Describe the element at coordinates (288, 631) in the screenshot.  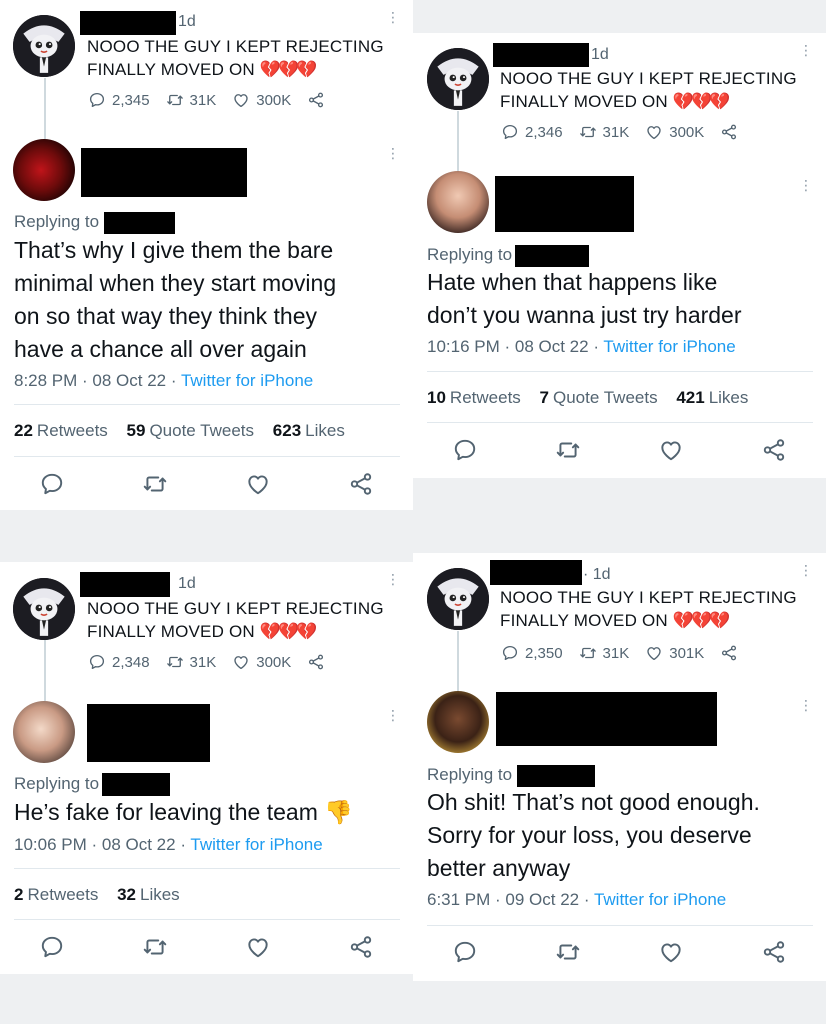
I see `broken-heart-emoji: 💔💔💔` at that location.